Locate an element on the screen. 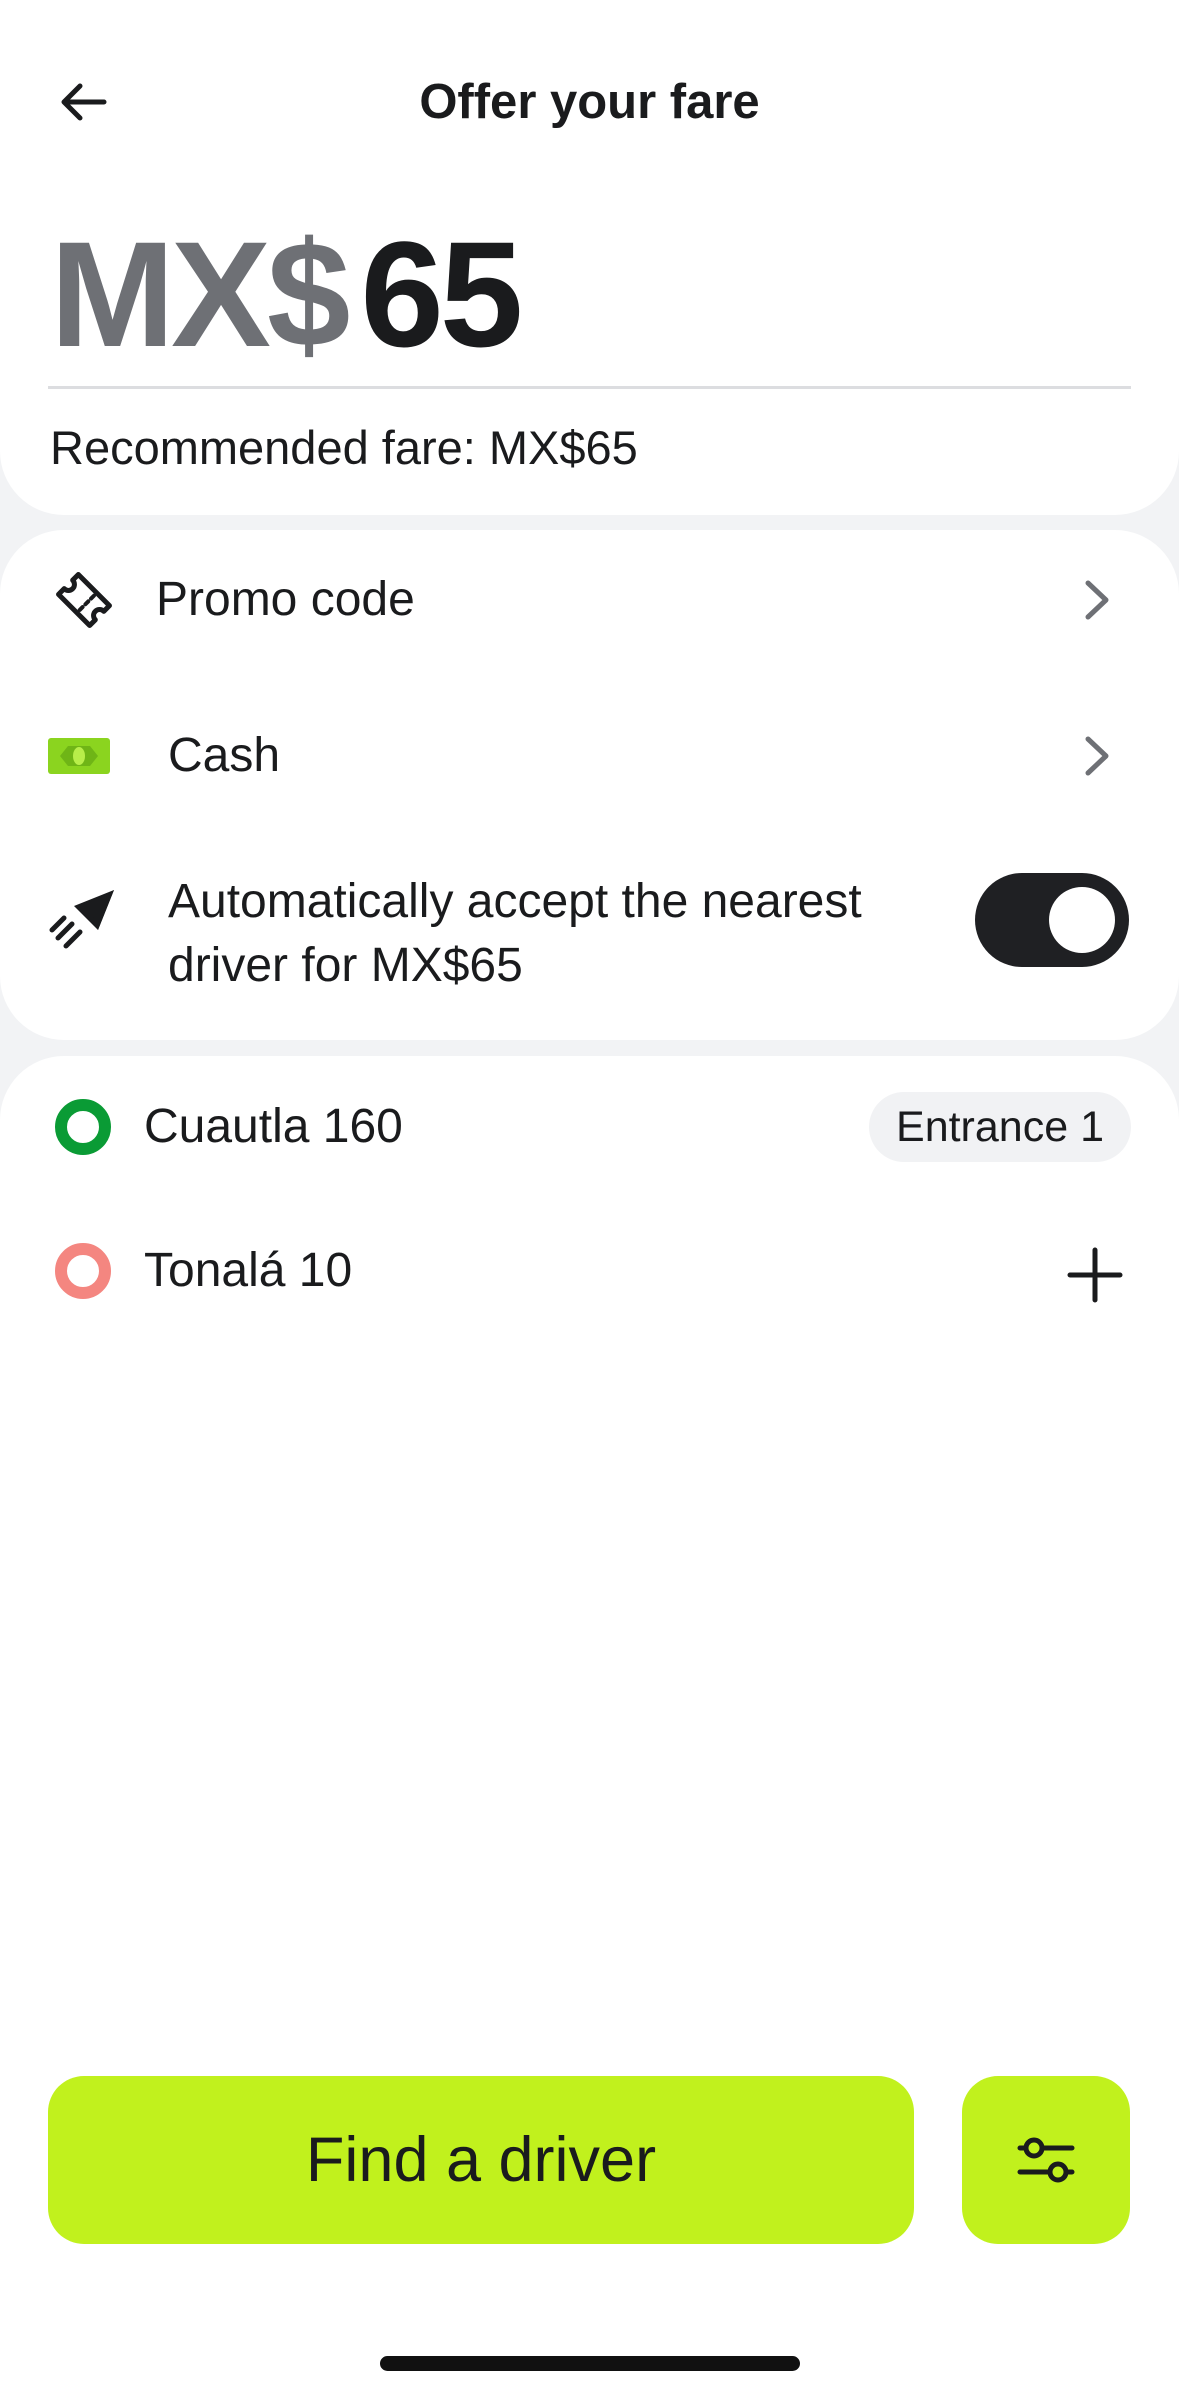 The image size is (1179, 2396). add-stop-button is located at coordinates (1095, 1275).